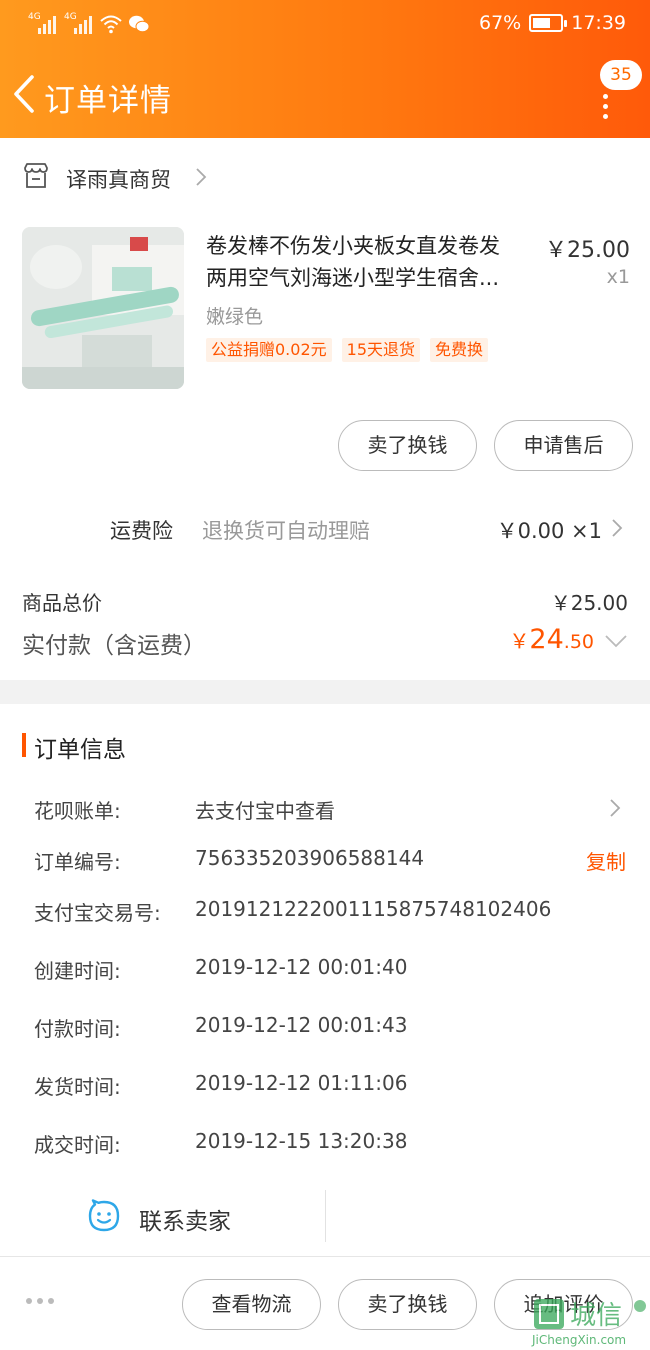 The width and height of the screenshot is (650, 1350). I want to click on store-icon, so click(36, 175).